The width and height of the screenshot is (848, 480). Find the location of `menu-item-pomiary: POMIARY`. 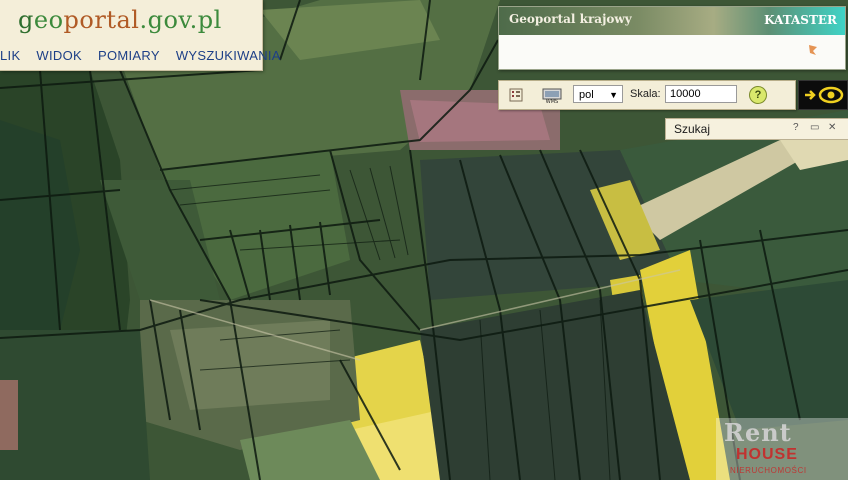

menu-item-pomiary: POMIARY is located at coordinates (129, 55).